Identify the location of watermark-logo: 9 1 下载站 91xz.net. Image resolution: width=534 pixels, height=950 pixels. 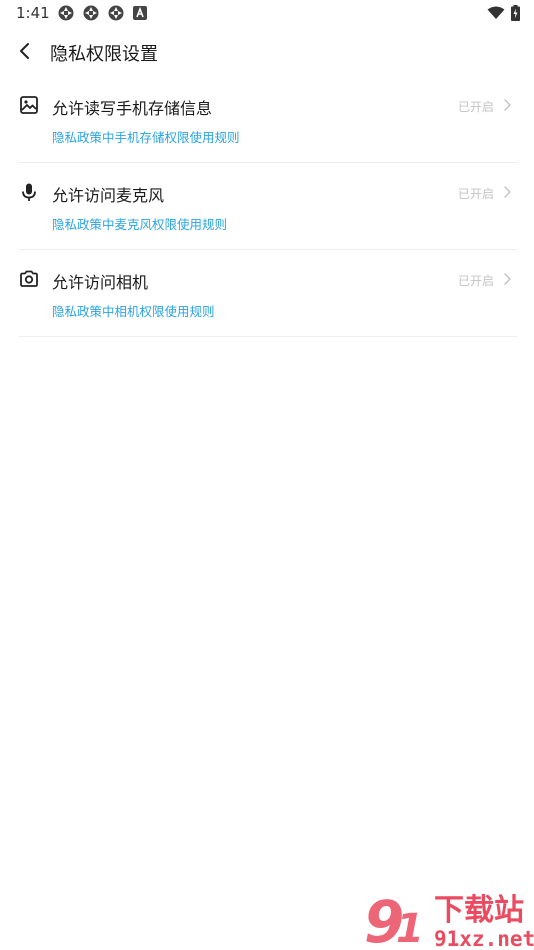
(449, 919).